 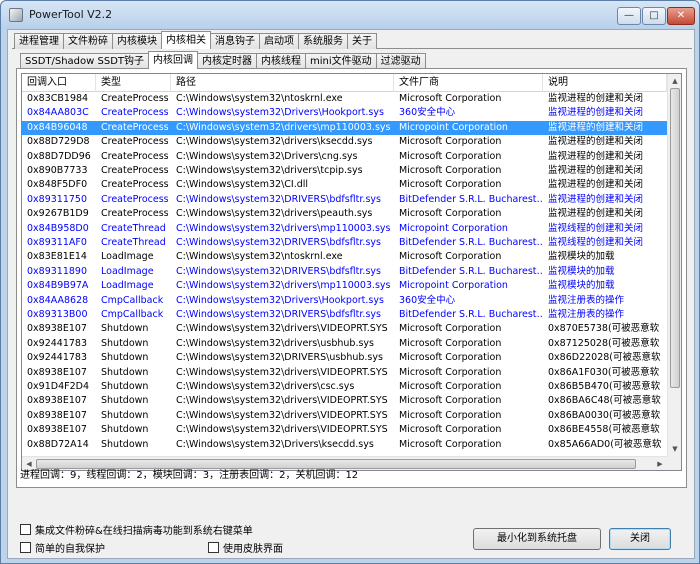 I want to click on cell-path: C:\Windows\system32\drivers\VIDEOPRT.SYS, so click(x=282, y=415).